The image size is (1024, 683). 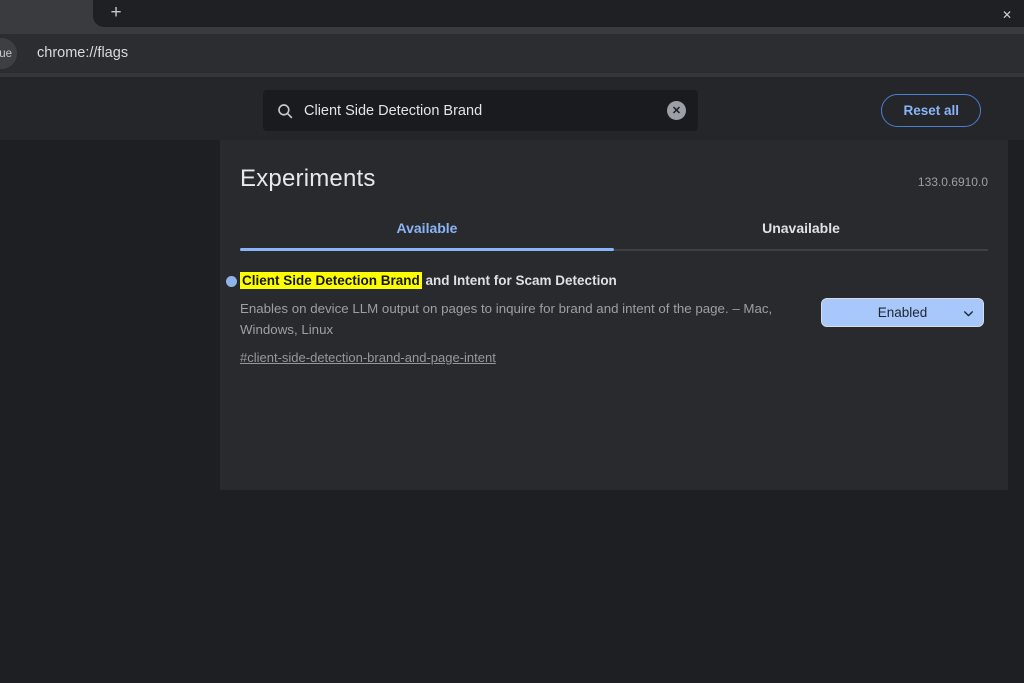 I want to click on clear-search-icon: ✕, so click(x=676, y=110).